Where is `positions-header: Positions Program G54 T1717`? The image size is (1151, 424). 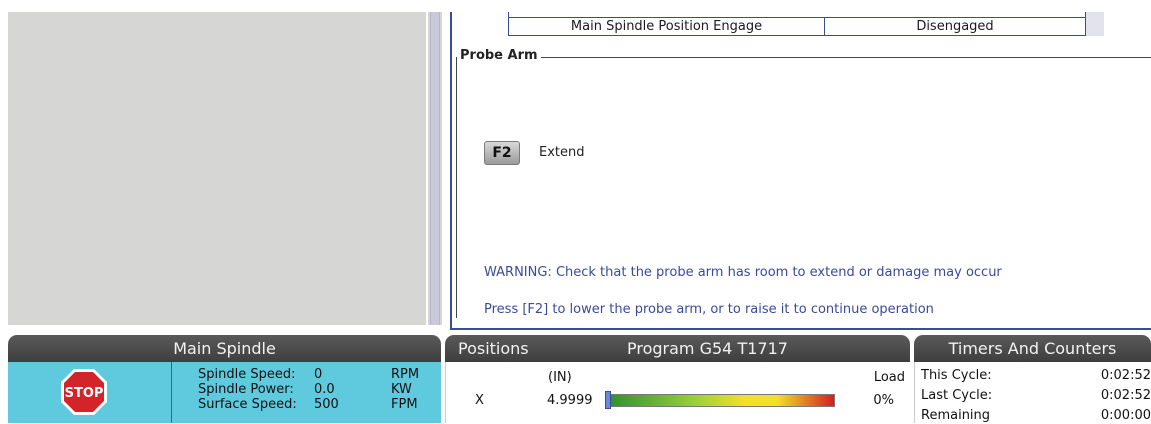 positions-header: Positions Program G54 T1717 is located at coordinates (677, 348).